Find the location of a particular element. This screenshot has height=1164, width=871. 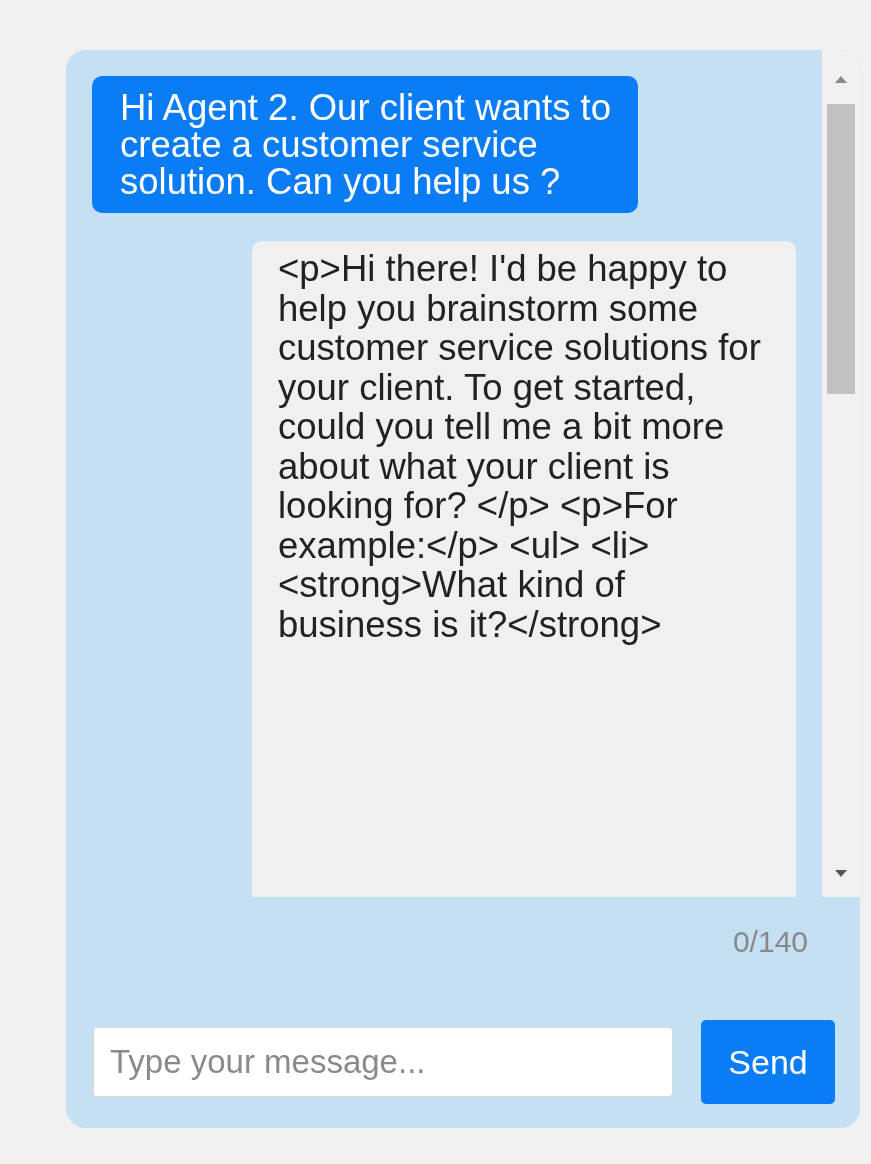

send-button: Send is located at coordinates (768, 1062).